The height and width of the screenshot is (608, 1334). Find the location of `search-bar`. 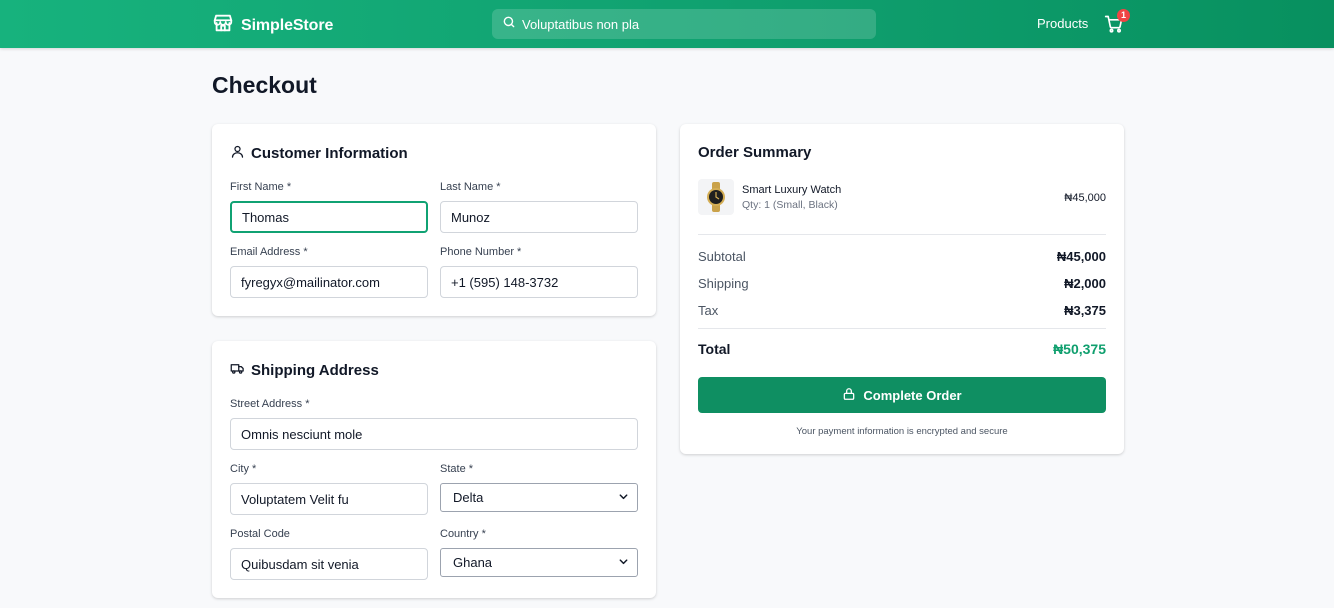

search-bar is located at coordinates (684, 24).